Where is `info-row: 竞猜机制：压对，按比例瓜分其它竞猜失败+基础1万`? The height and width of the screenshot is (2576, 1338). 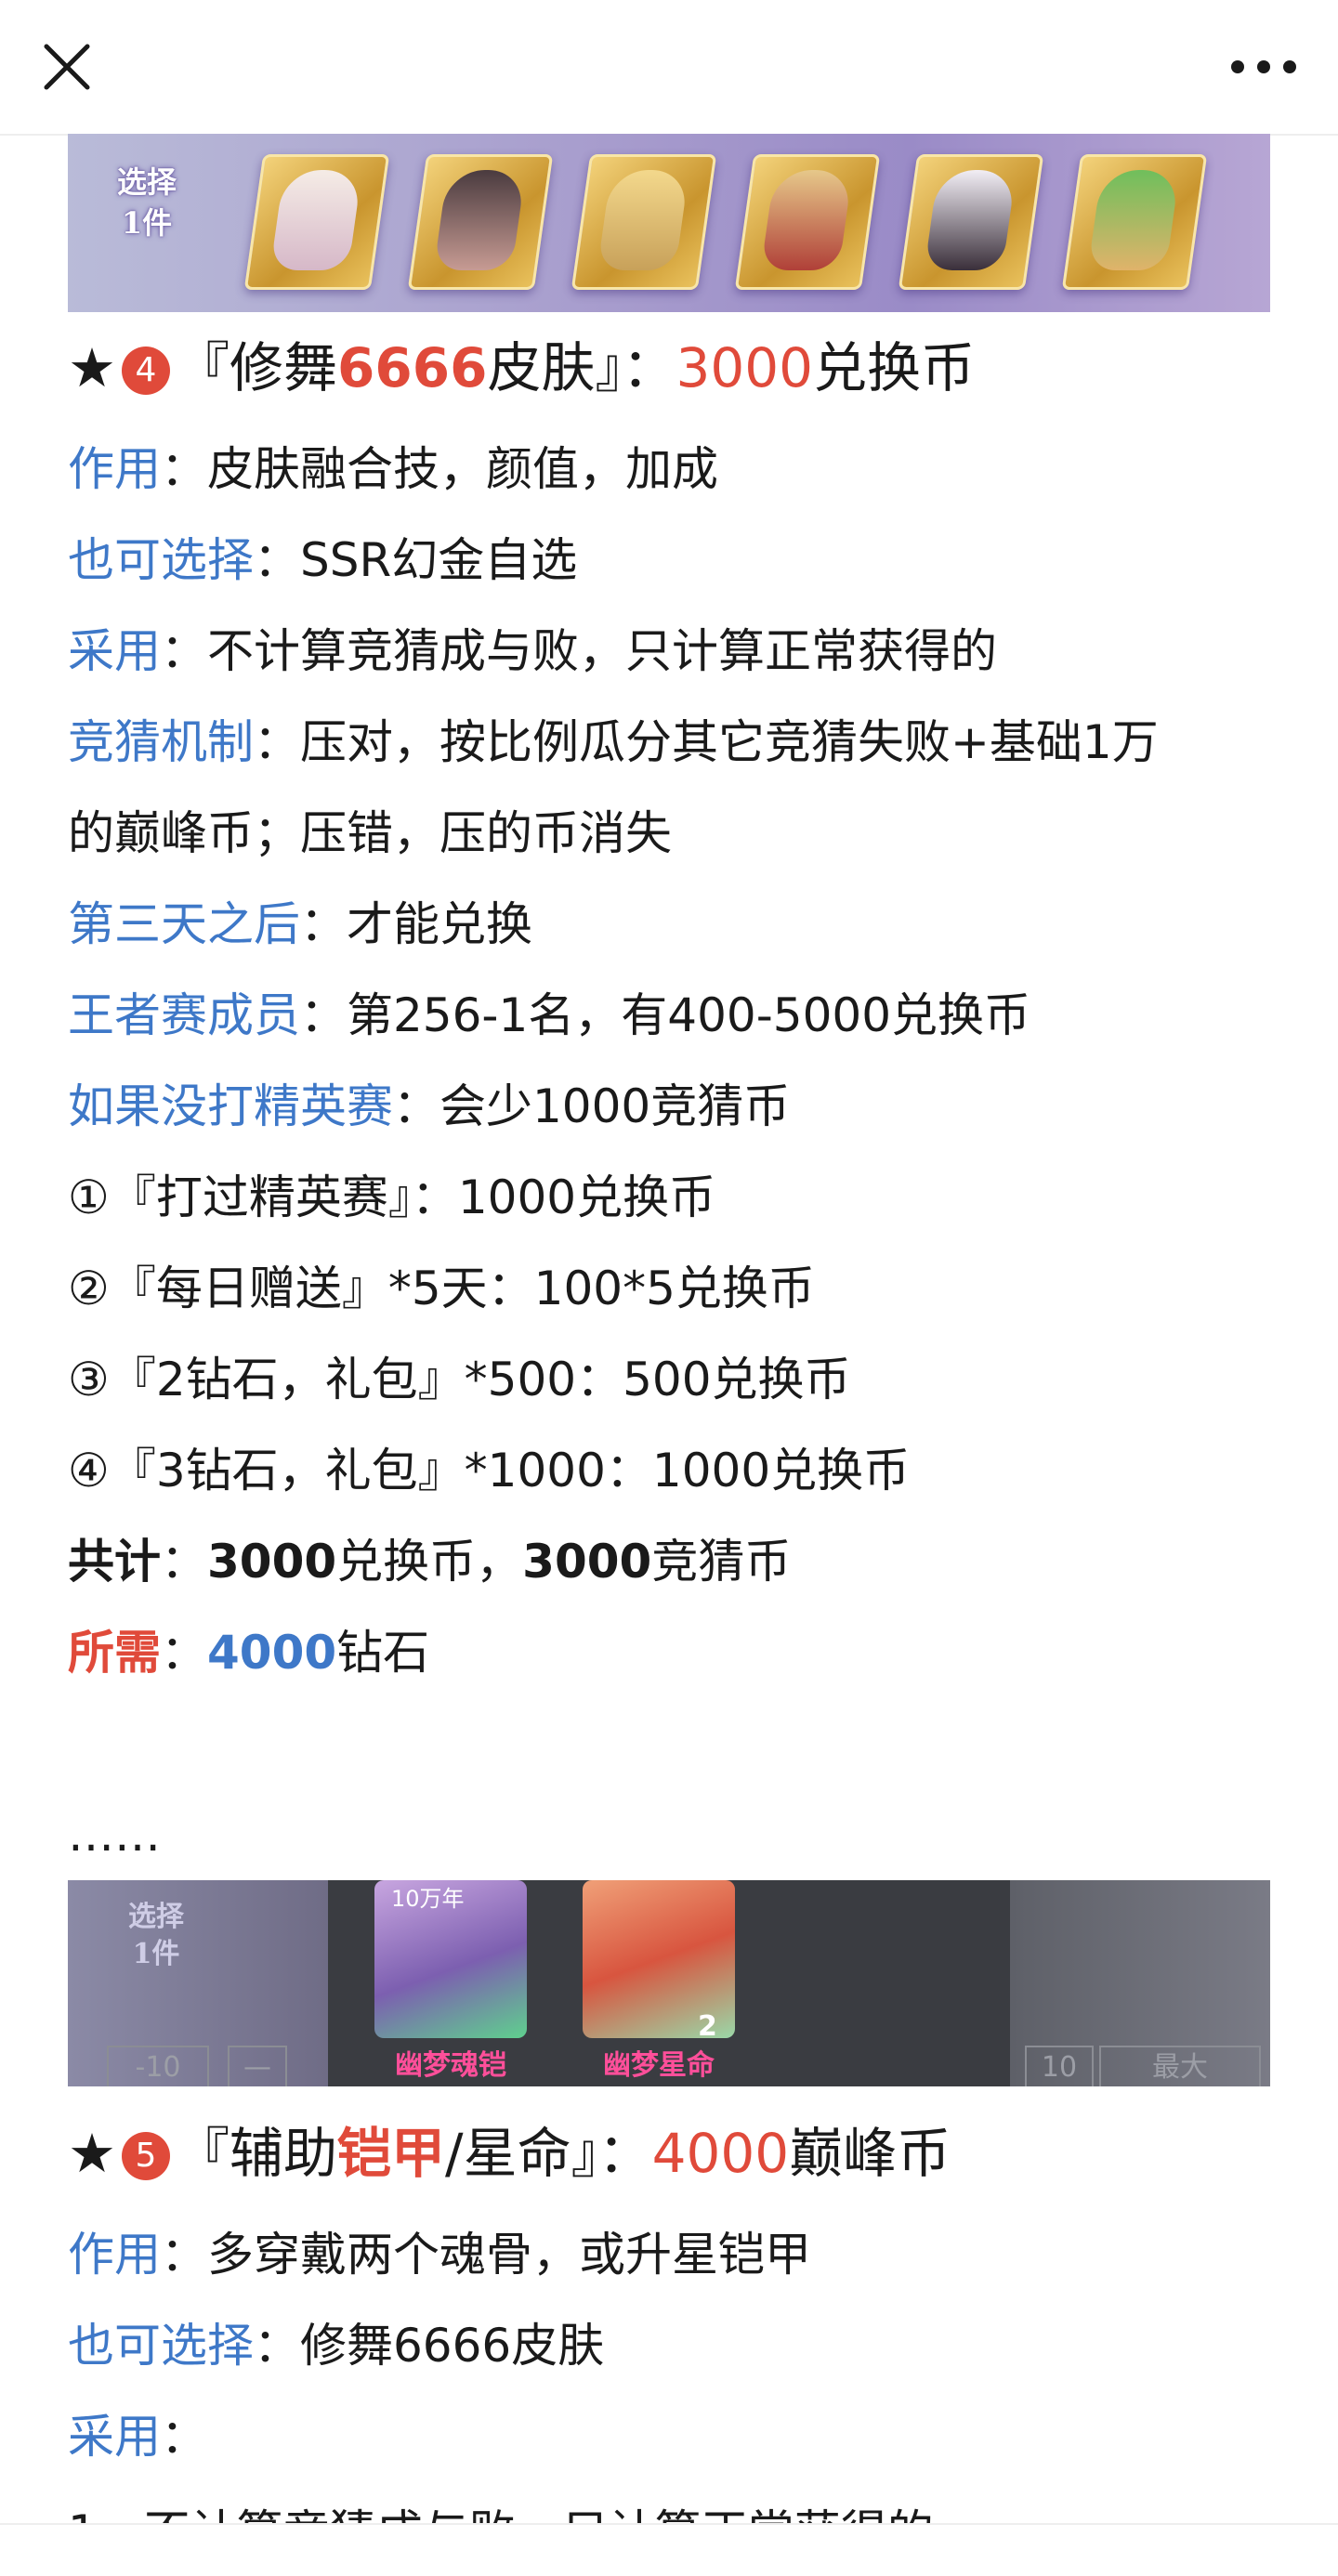 info-row: 竞猜机制：压对，按比例瓜分其它竞猜失败+基础1万 is located at coordinates (669, 743).